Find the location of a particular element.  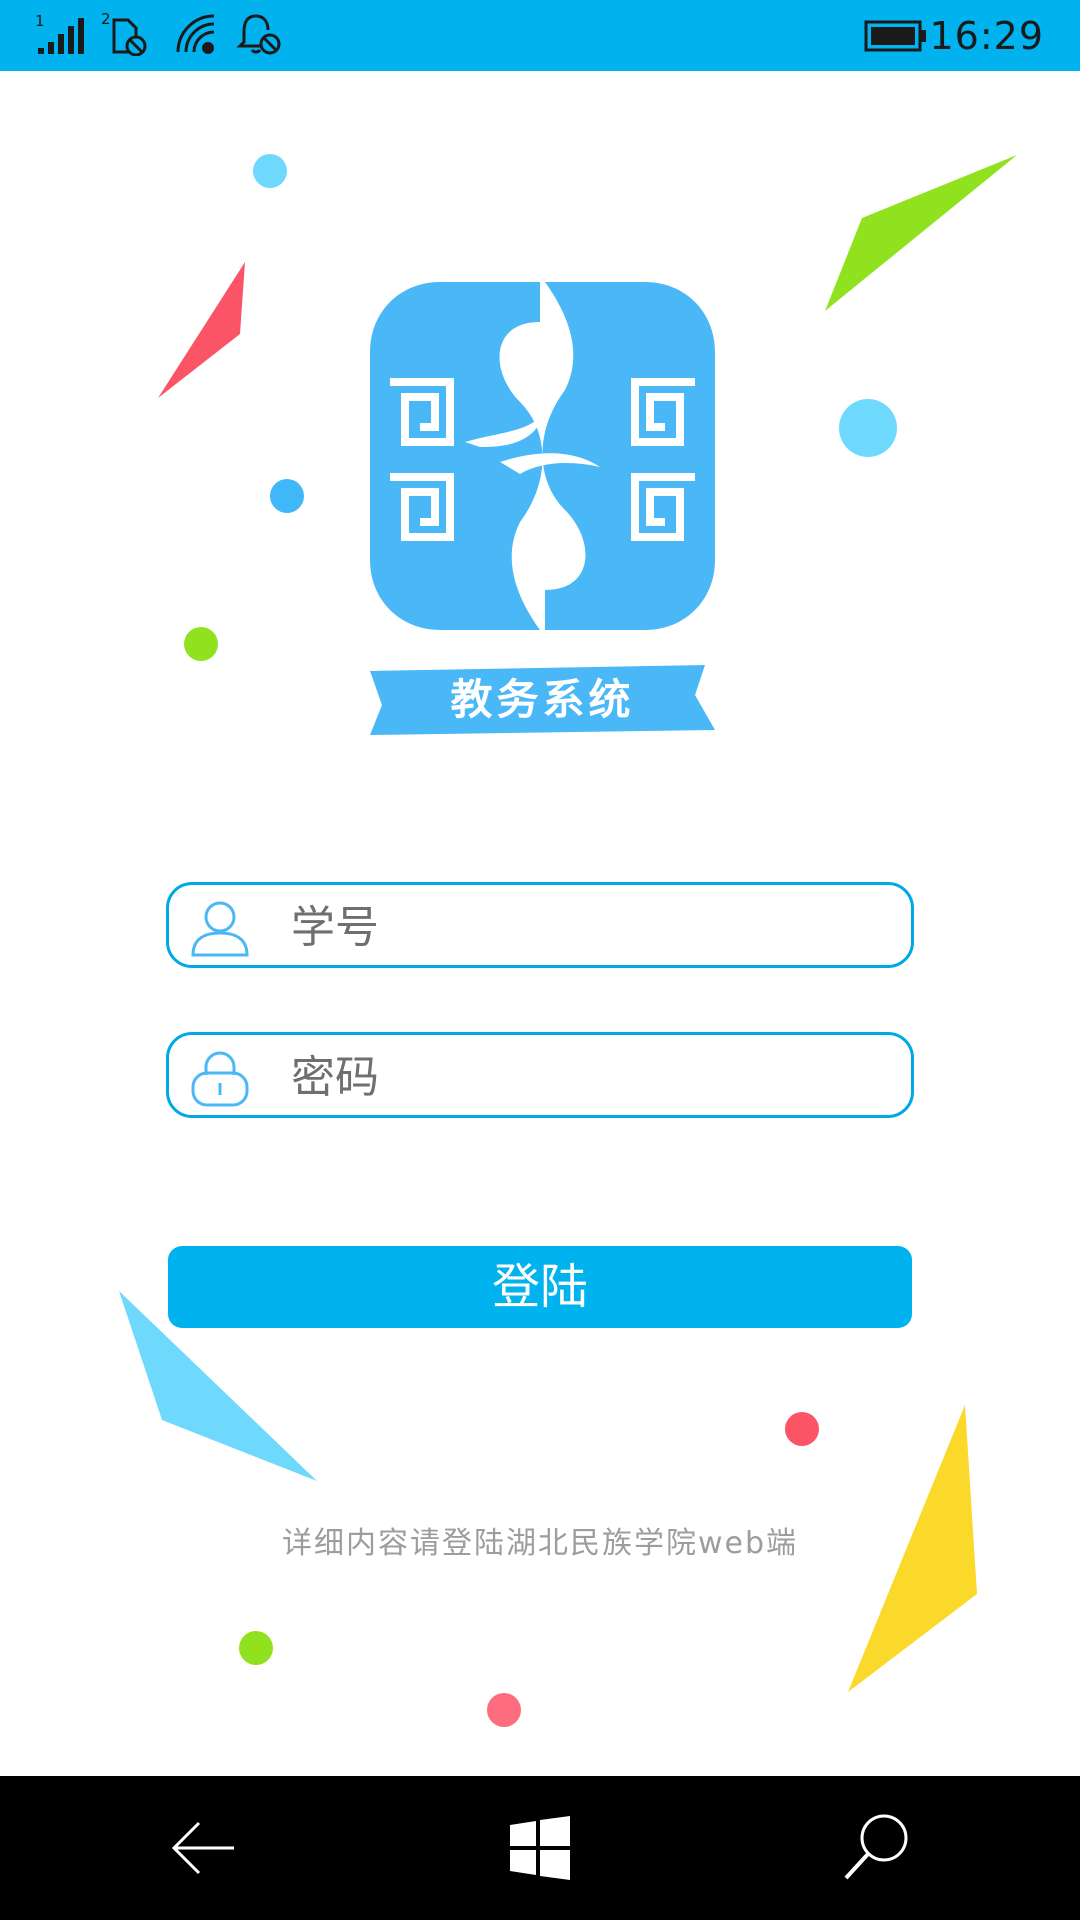

logo-banner-title: 教务系统 is located at coordinates (542, 699).